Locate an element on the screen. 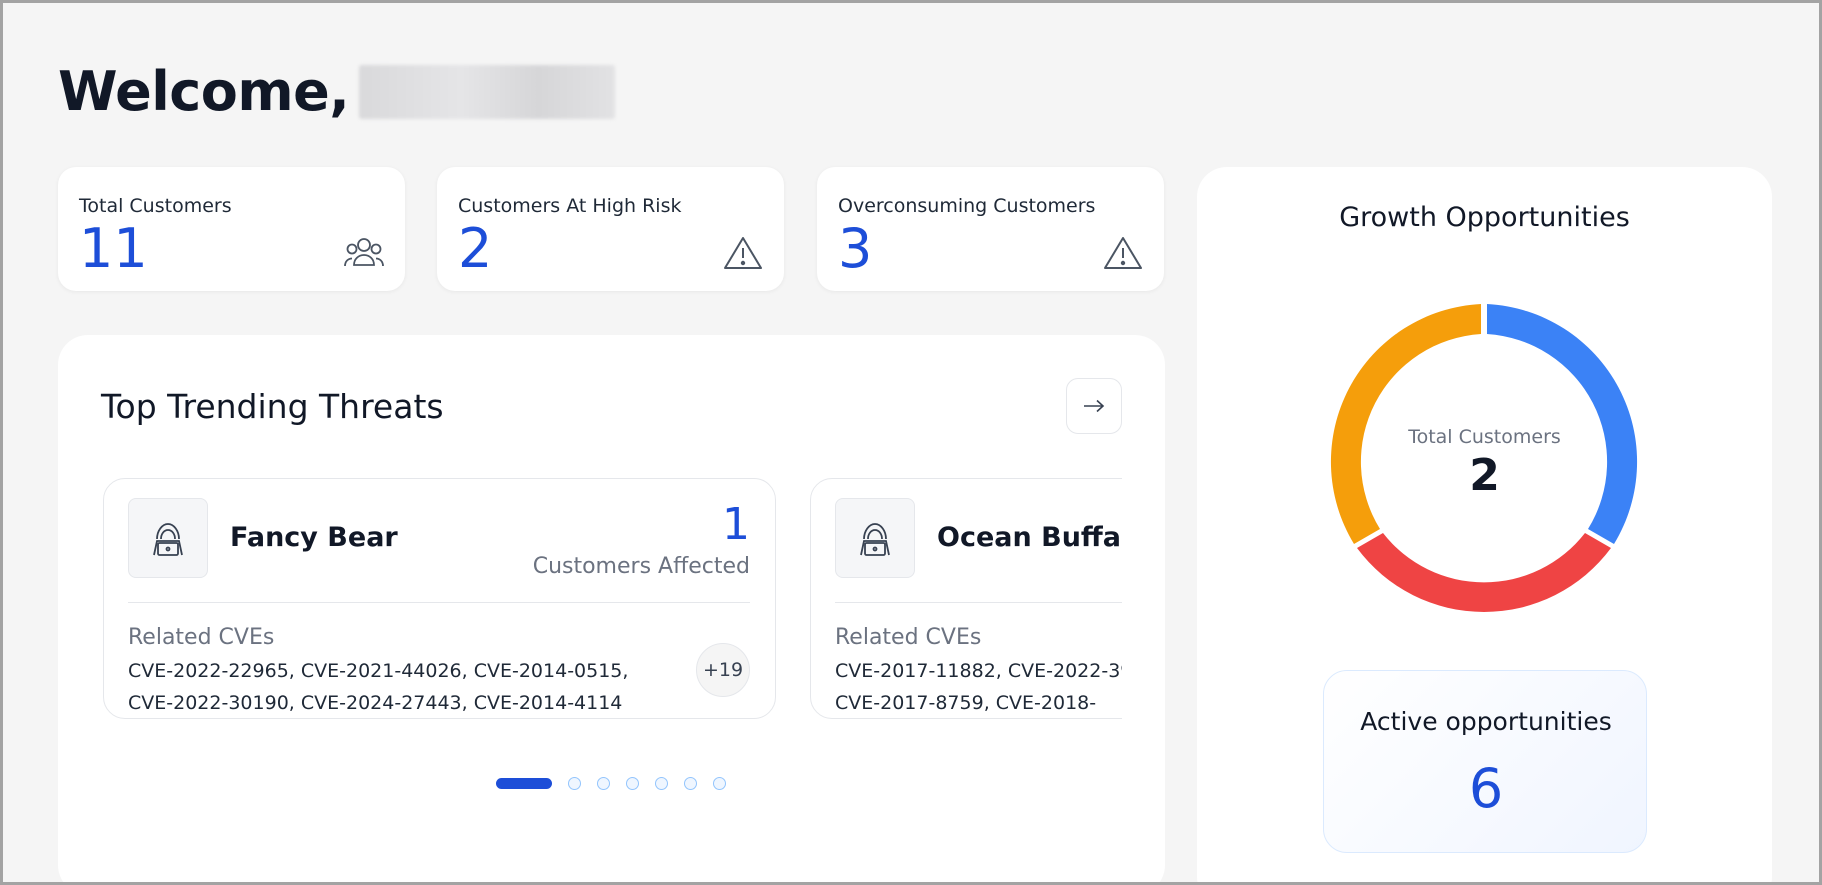 Image resolution: width=1822 pixels, height=885 pixels. pagination-dot-active is located at coordinates (524, 783).